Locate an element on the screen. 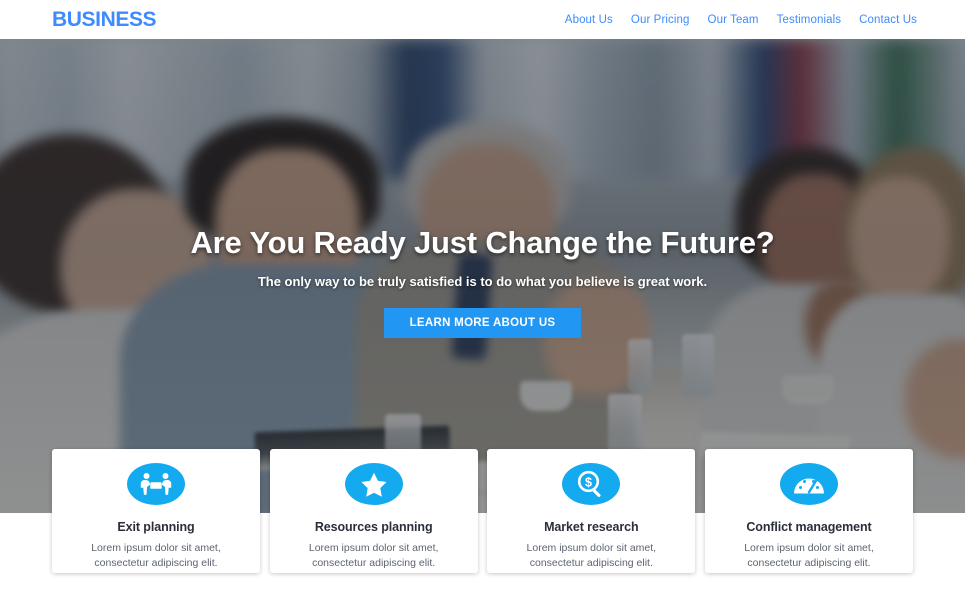 The height and width of the screenshot is (600, 965). card-title: Conflict management is located at coordinates (809, 527).